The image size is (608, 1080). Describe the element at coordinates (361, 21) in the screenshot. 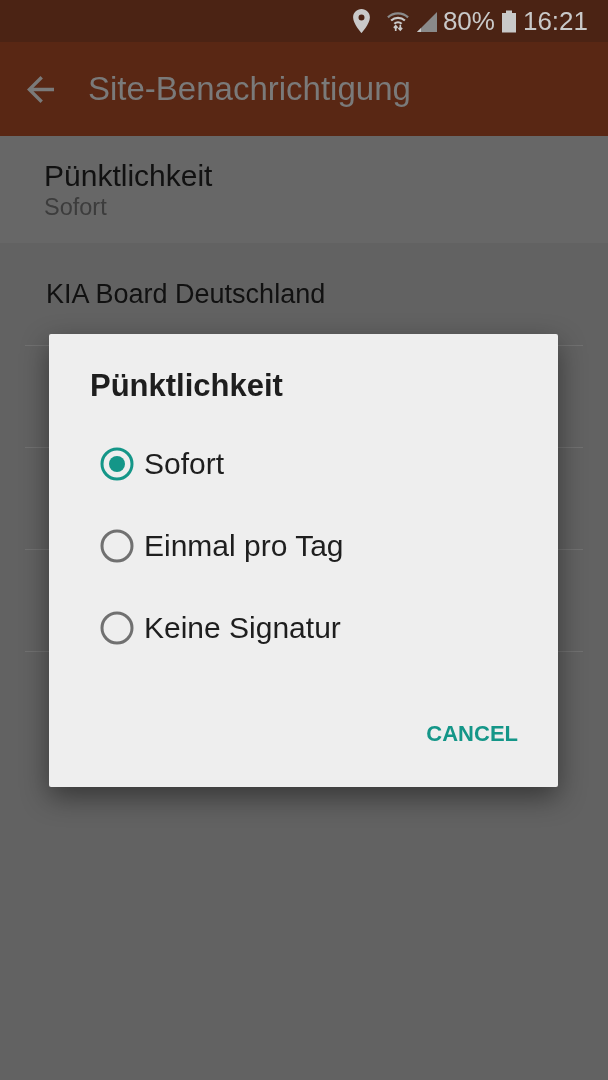

I see `location-pin-icon` at that location.